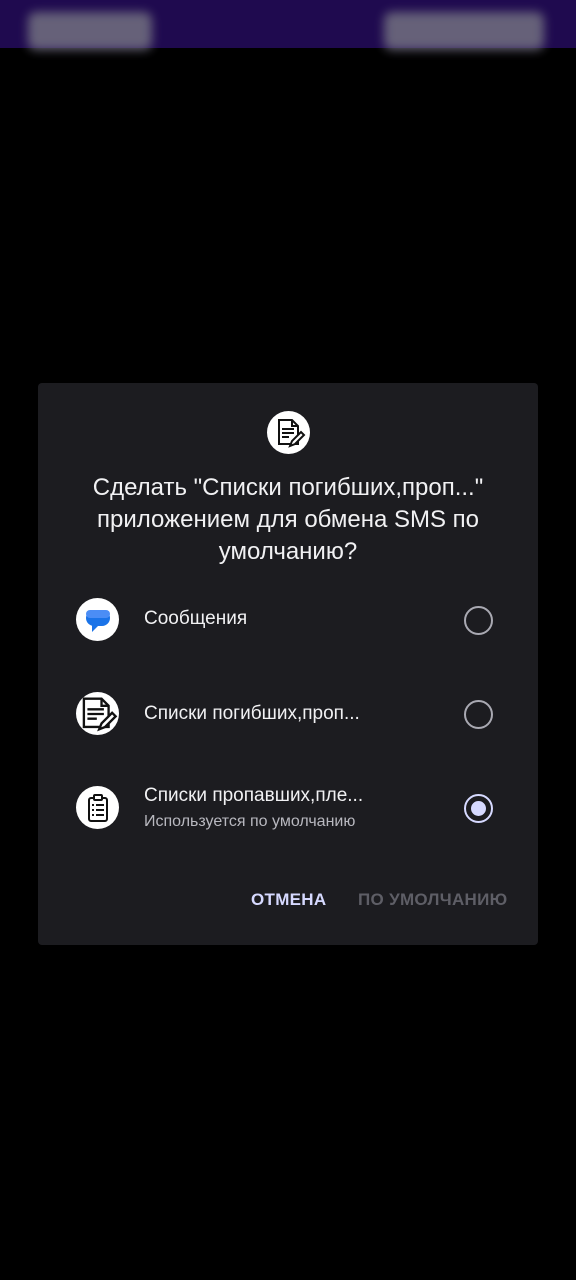 The width and height of the screenshot is (576, 1280). I want to click on messages-icon, so click(97, 619).